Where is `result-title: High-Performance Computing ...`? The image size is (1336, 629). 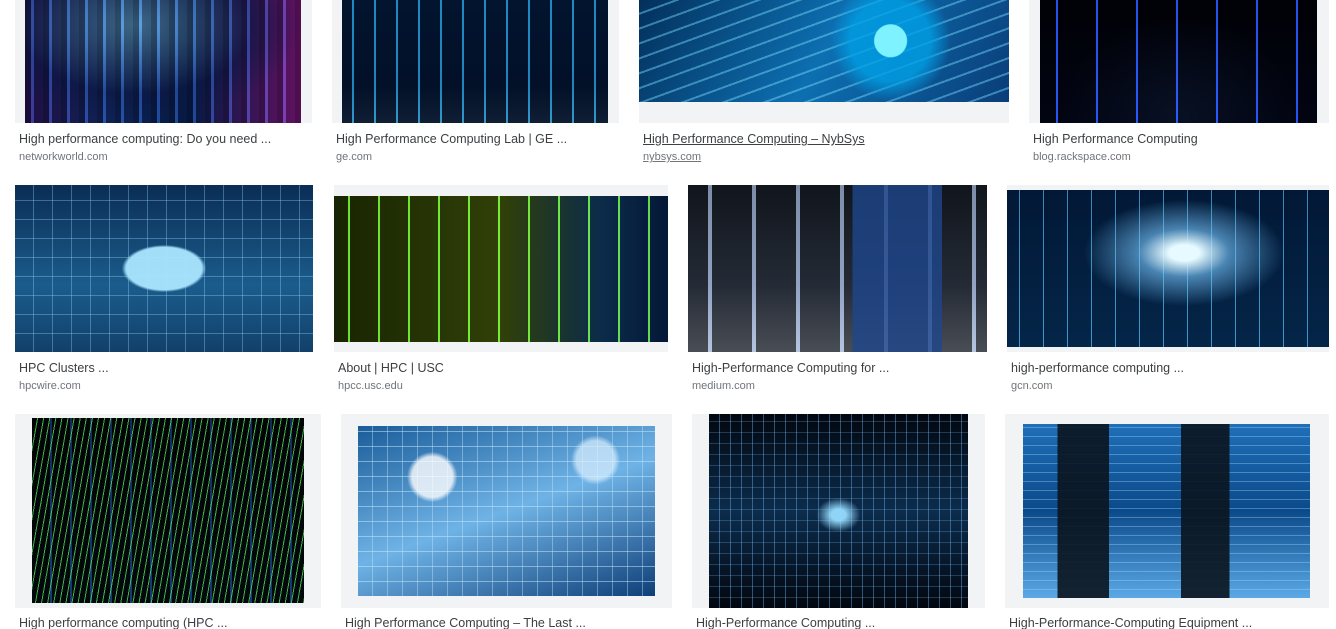 result-title: High-Performance Computing ... is located at coordinates (785, 622).